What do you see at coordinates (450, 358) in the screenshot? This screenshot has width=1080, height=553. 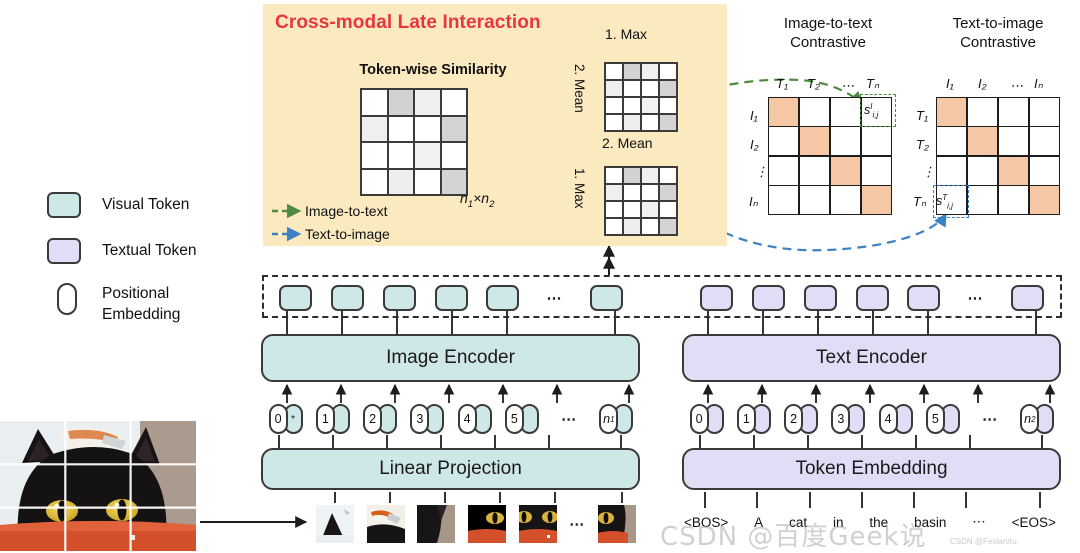 I see `image-encoder-block: Image Encoder` at bounding box center [450, 358].